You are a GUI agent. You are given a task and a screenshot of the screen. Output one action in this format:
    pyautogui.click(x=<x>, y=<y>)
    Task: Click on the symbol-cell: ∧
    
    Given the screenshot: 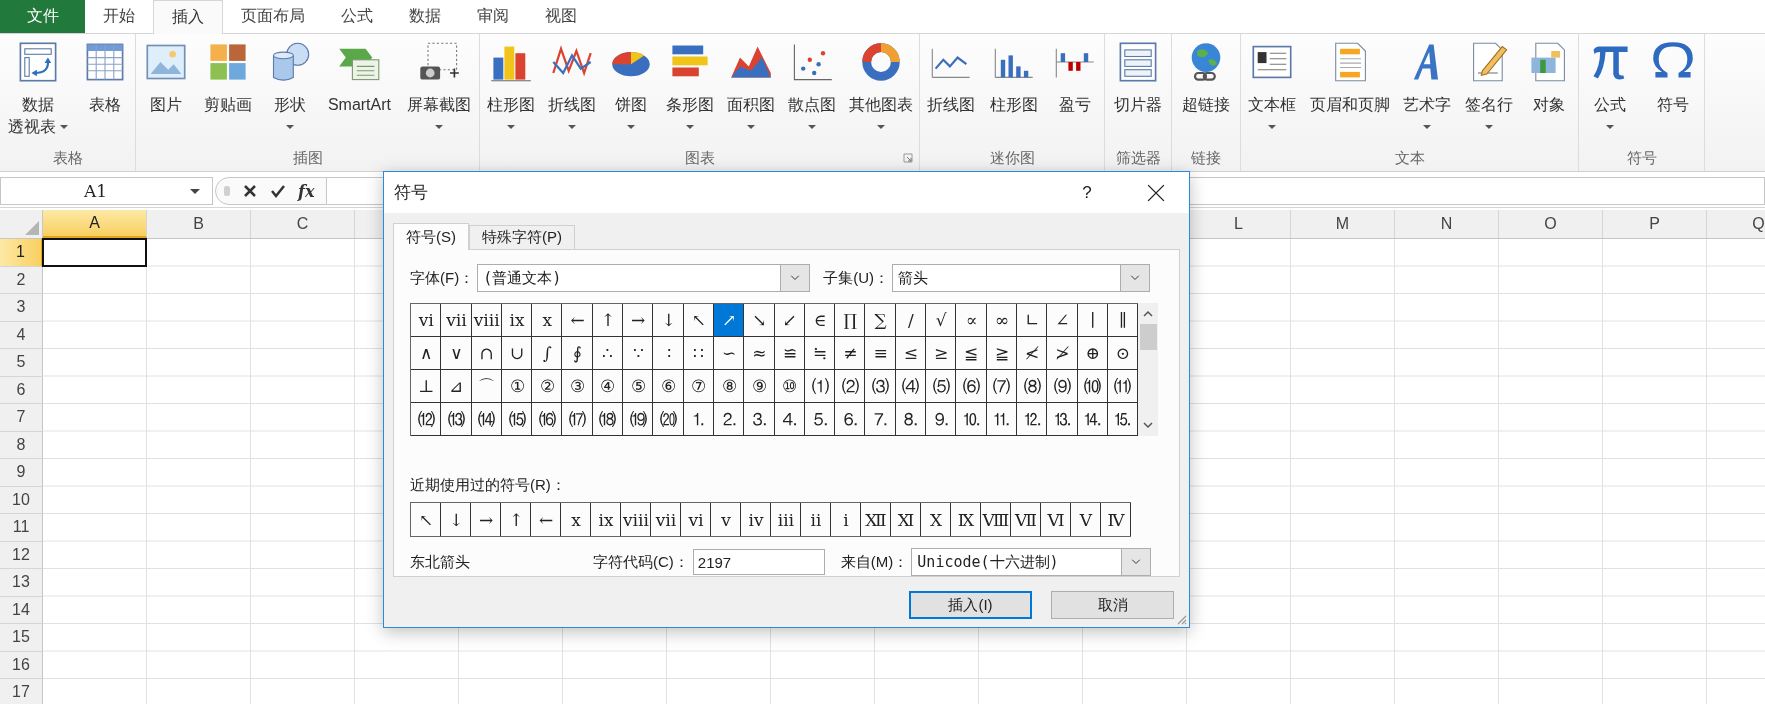 What is the action you would take?
    pyautogui.click(x=426, y=353)
    